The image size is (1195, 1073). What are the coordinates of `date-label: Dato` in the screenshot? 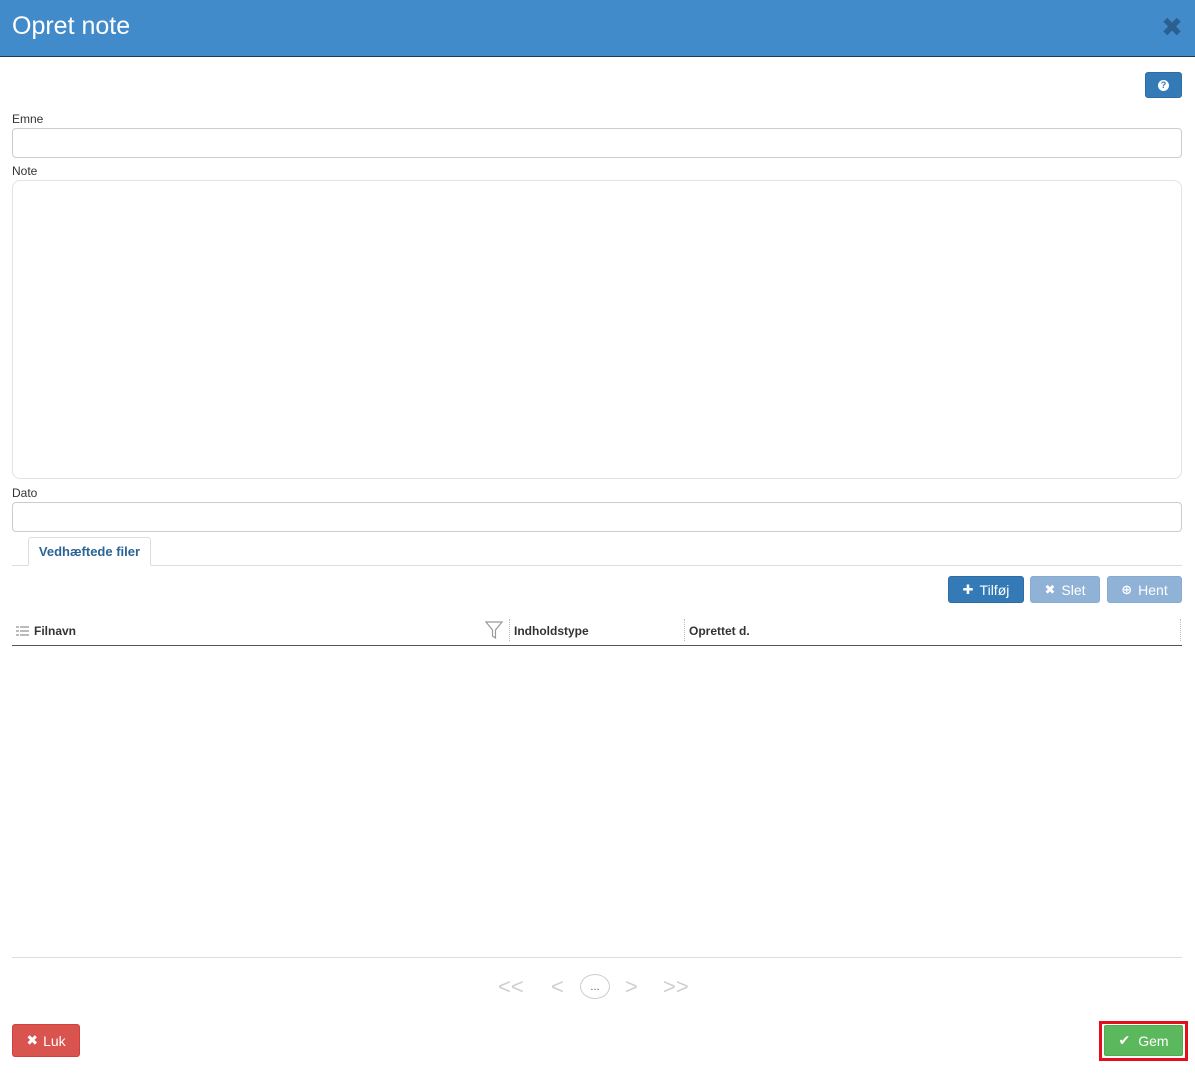 It's located at (25, 493).